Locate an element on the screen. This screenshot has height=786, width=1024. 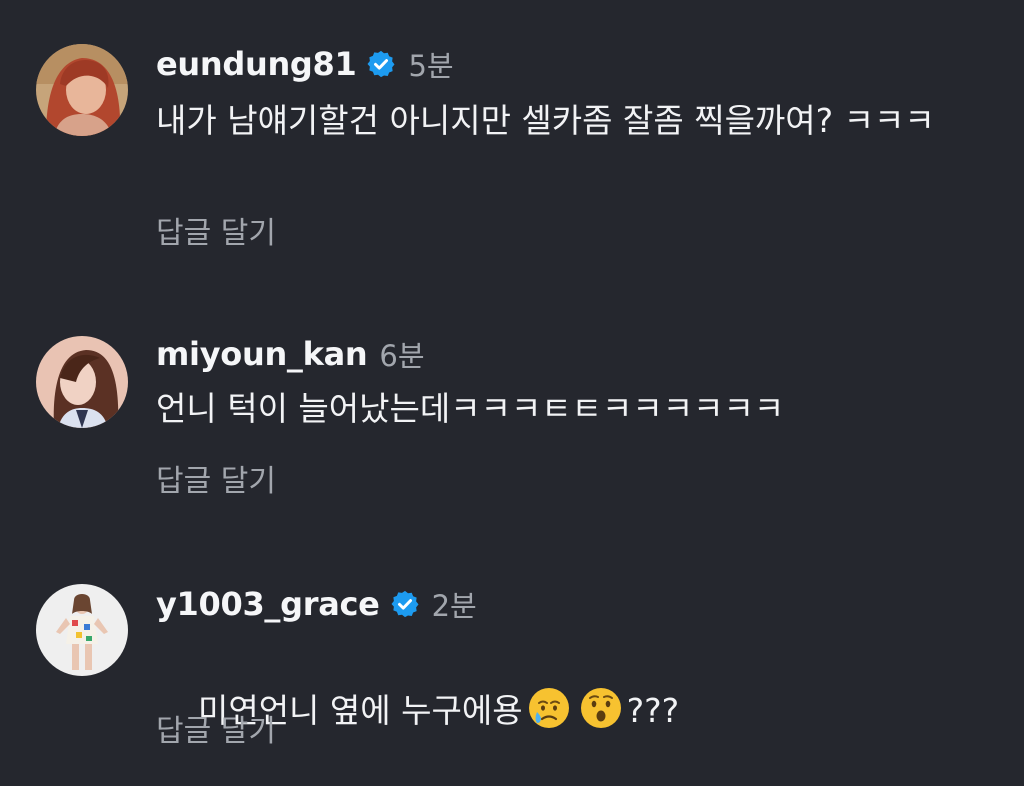
comment-header: eundung81 5분 is located at coordinates (305, 64).